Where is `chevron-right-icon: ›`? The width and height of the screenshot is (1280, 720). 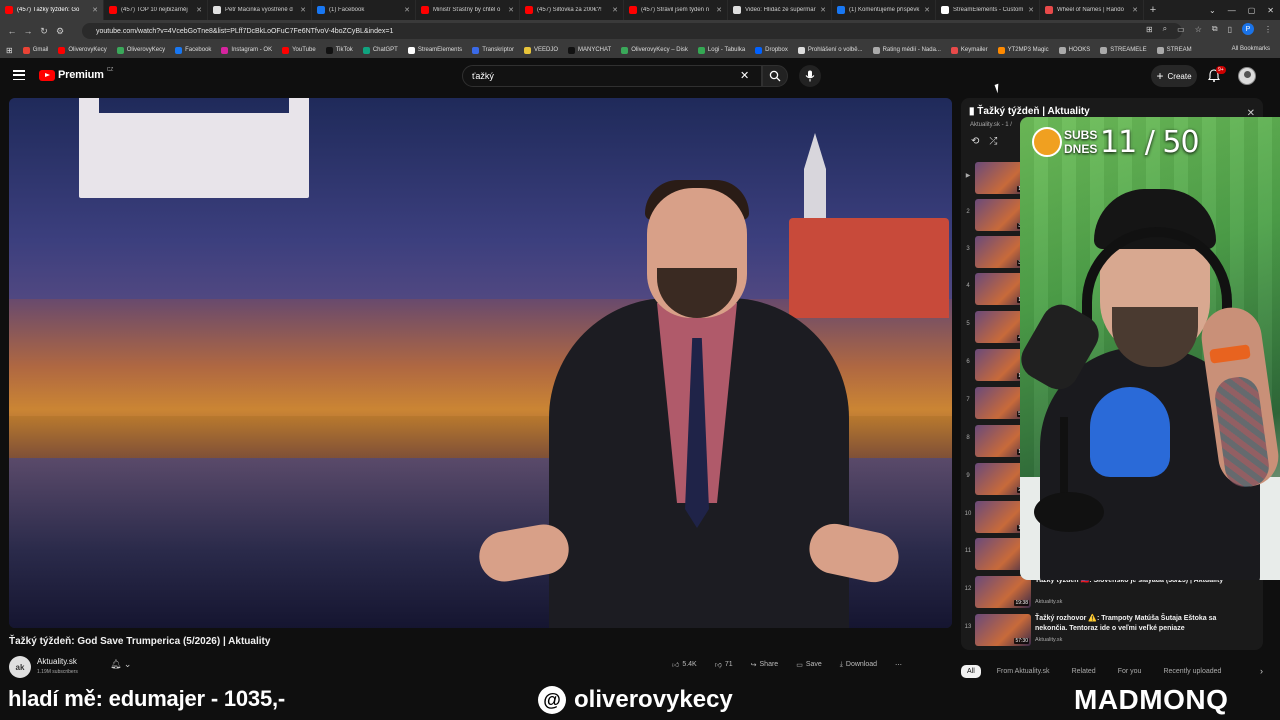
chevron-right-icon: › is located at coordinates (1261, 671).